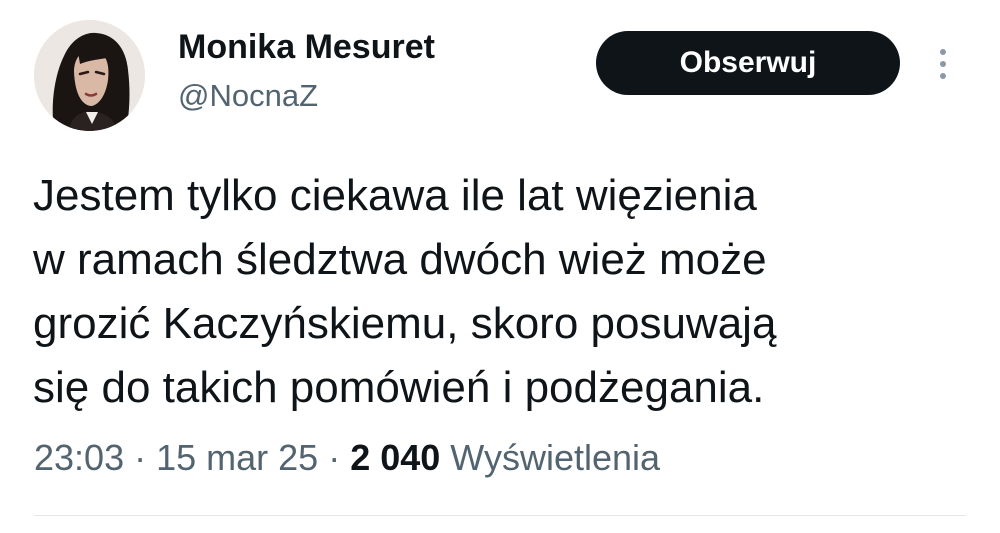 Image resolution: width=1000 pixels, height=533 pixels. I want to click on tweet-meta: 23:03 · 15 mar 25 · 2 040 Wyświetlenia, so click(347, 458).